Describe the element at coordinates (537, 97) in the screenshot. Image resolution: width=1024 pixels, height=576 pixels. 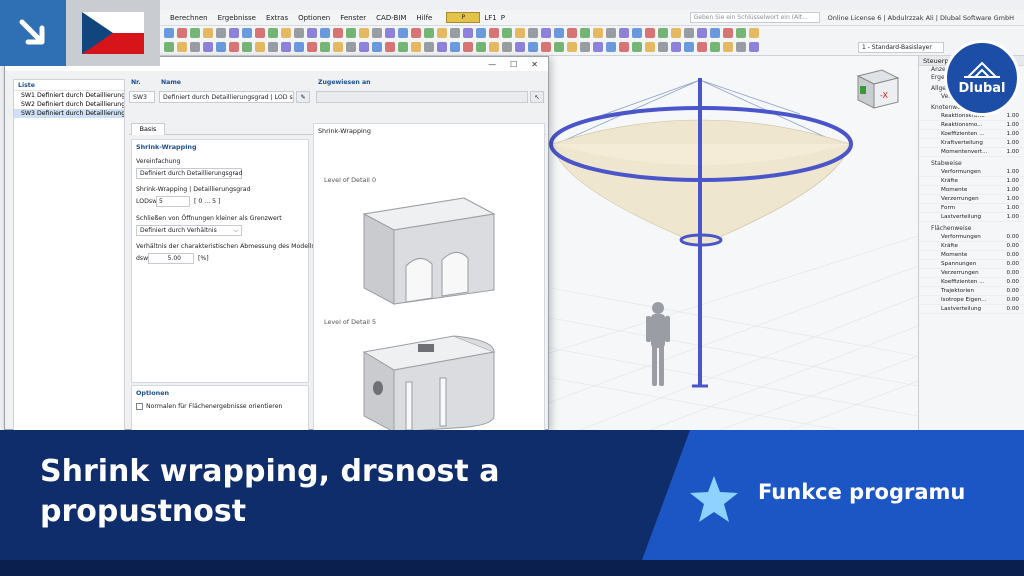
I see `assign-icon: ↖` at that location.